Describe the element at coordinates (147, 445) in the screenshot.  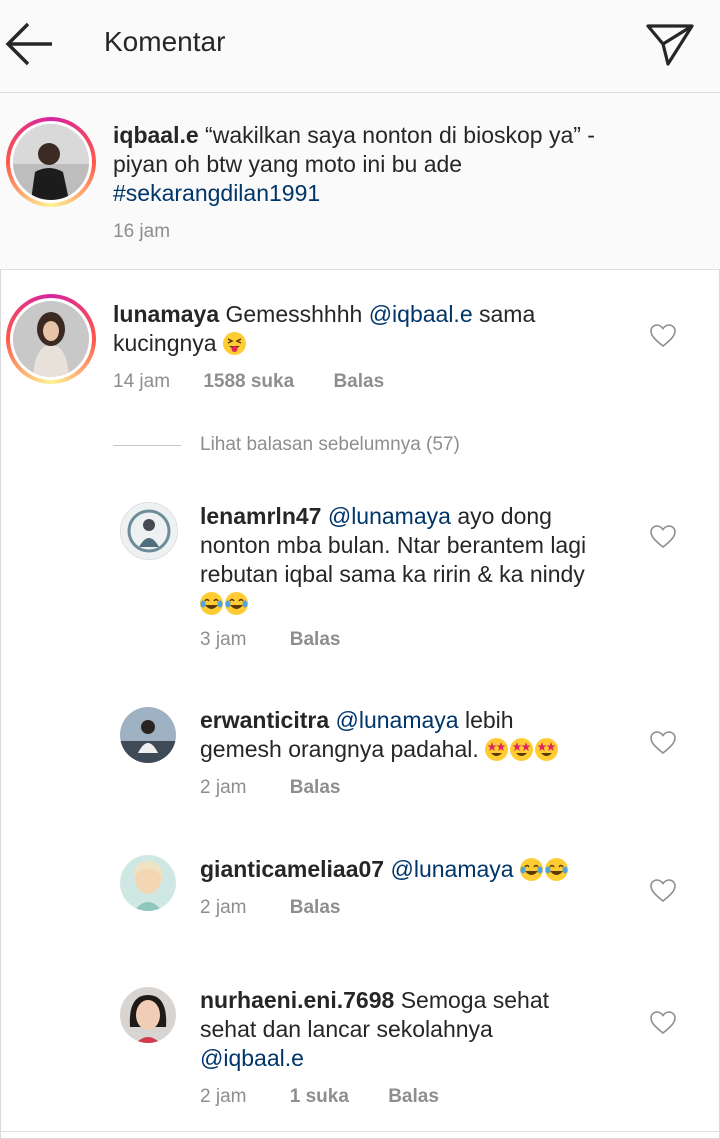
I see `replies-divider` at that location.